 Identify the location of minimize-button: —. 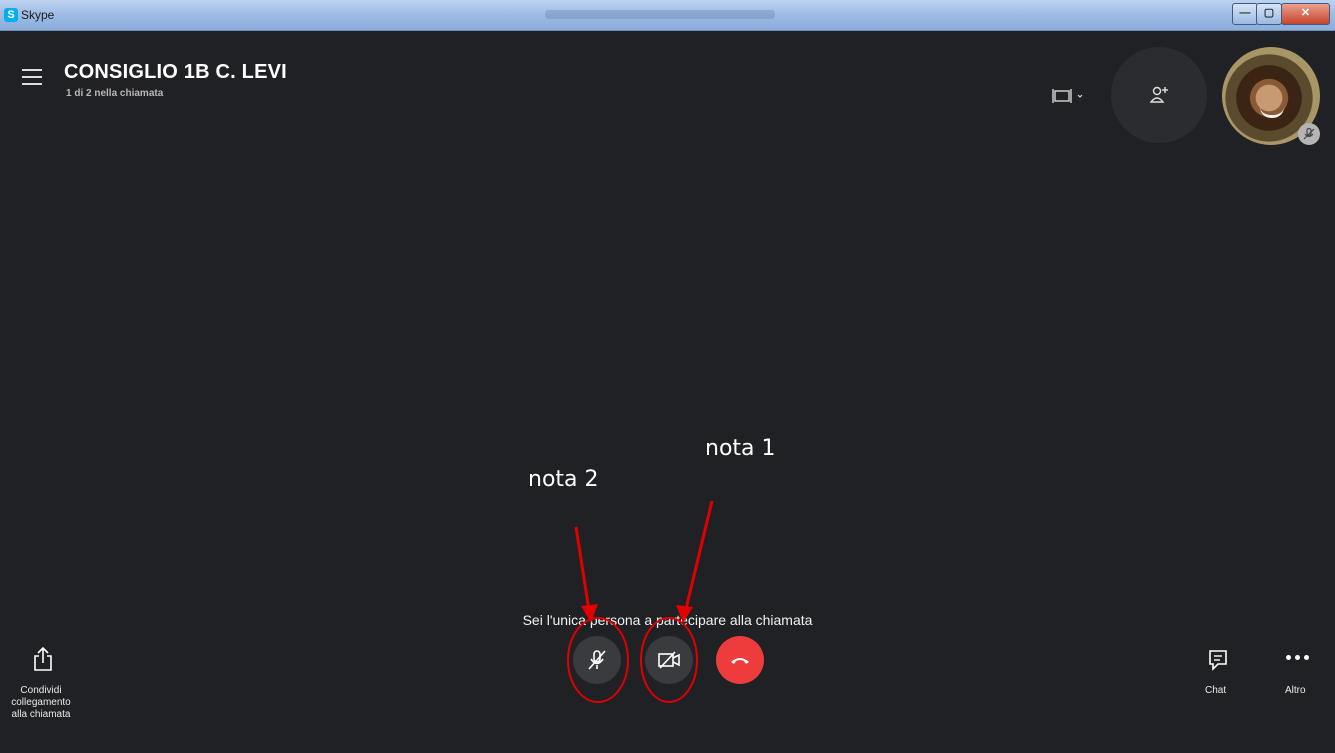
(1245, 14).